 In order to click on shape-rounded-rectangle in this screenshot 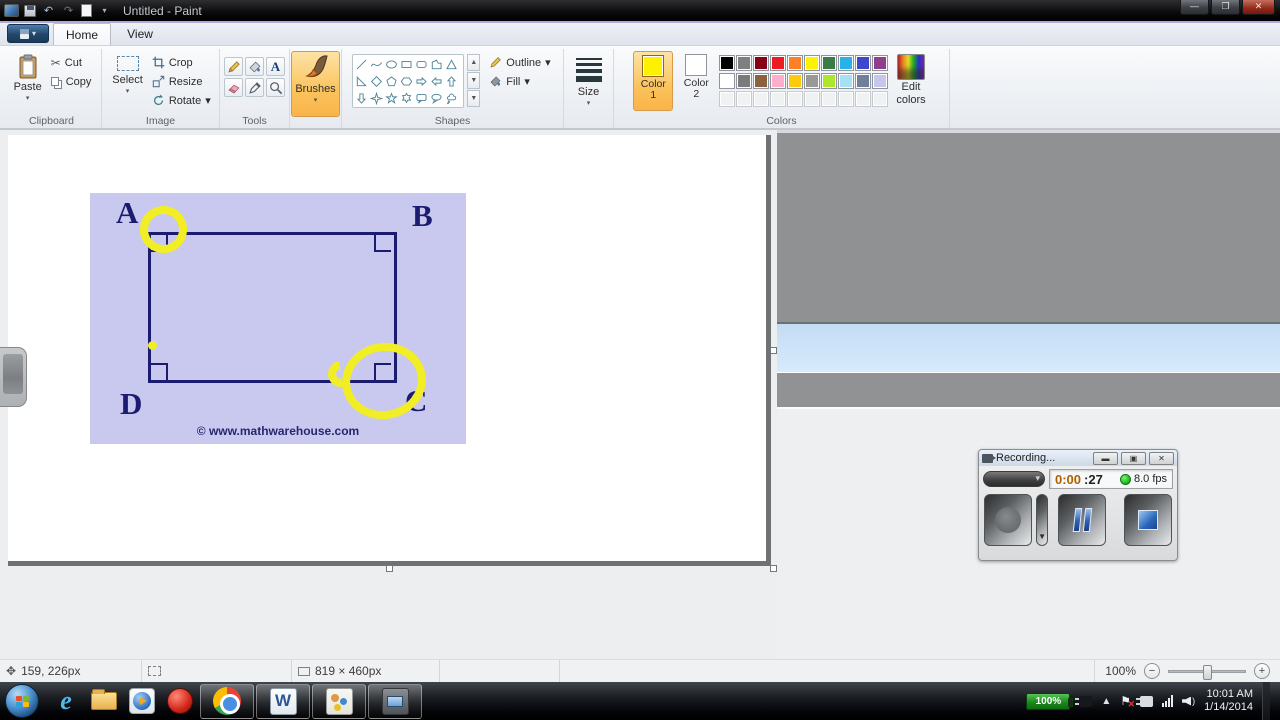, I will do `click(421, 64)`.